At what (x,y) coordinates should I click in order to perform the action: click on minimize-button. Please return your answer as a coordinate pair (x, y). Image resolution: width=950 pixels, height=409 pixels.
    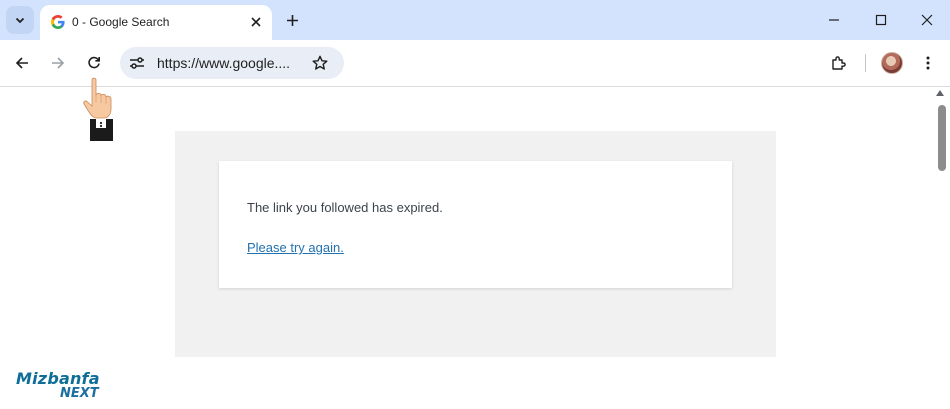
    Looking at the image, I should click on (834, 20).